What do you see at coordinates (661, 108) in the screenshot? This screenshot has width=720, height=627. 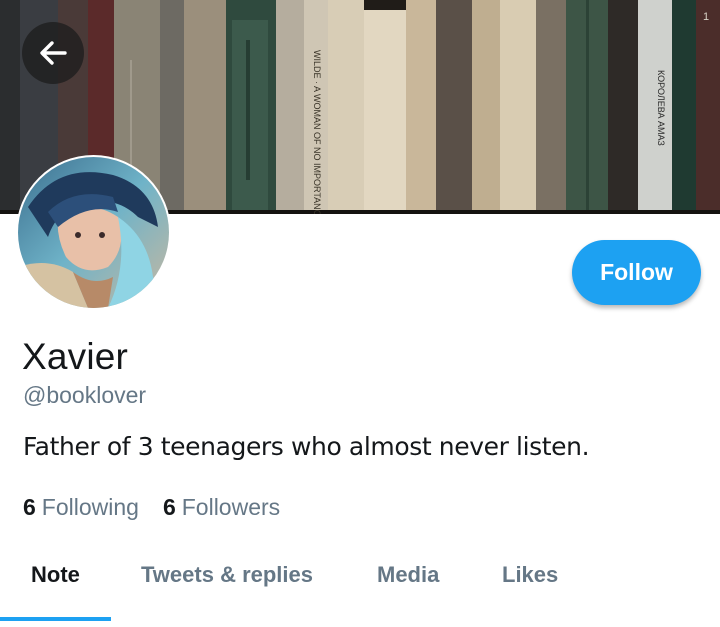 I see `spine-text-russian: КОРОЛЕВА АМАЗ` at bounding box center [661, 108].